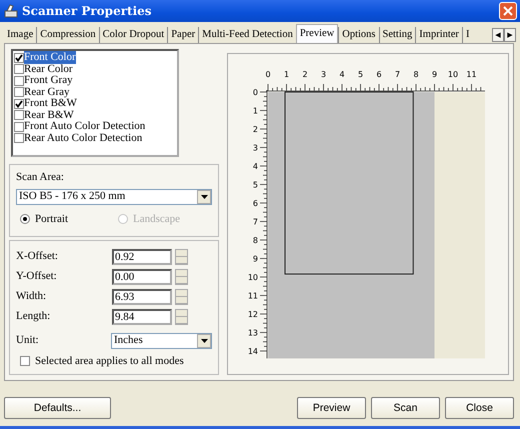 The width and height of the screenshot is (520, 429). I want to click on checkbox-label: Selected area applies to all modes, so click(109, 361).